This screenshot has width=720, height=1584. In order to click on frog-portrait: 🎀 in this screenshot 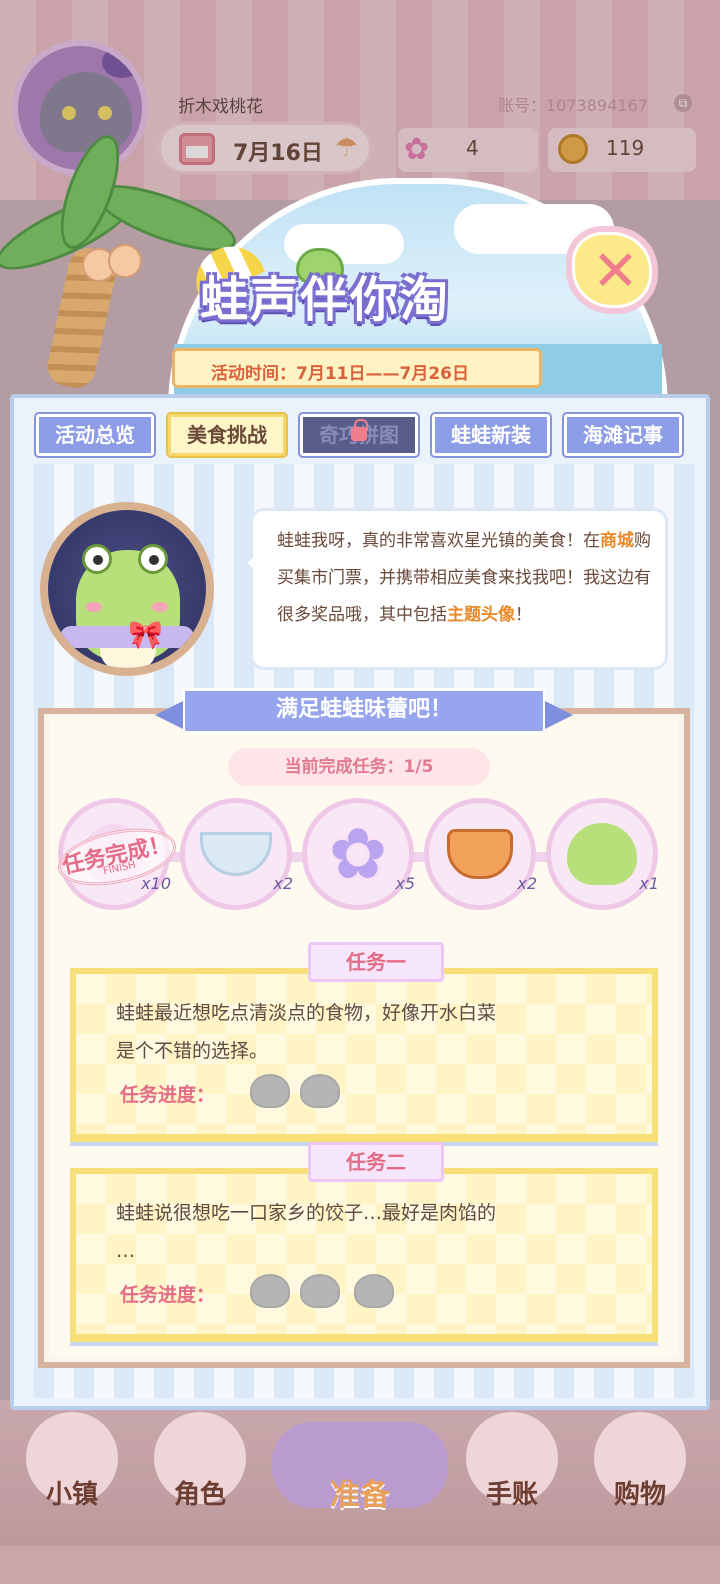, I will do `click(127, 589)`.